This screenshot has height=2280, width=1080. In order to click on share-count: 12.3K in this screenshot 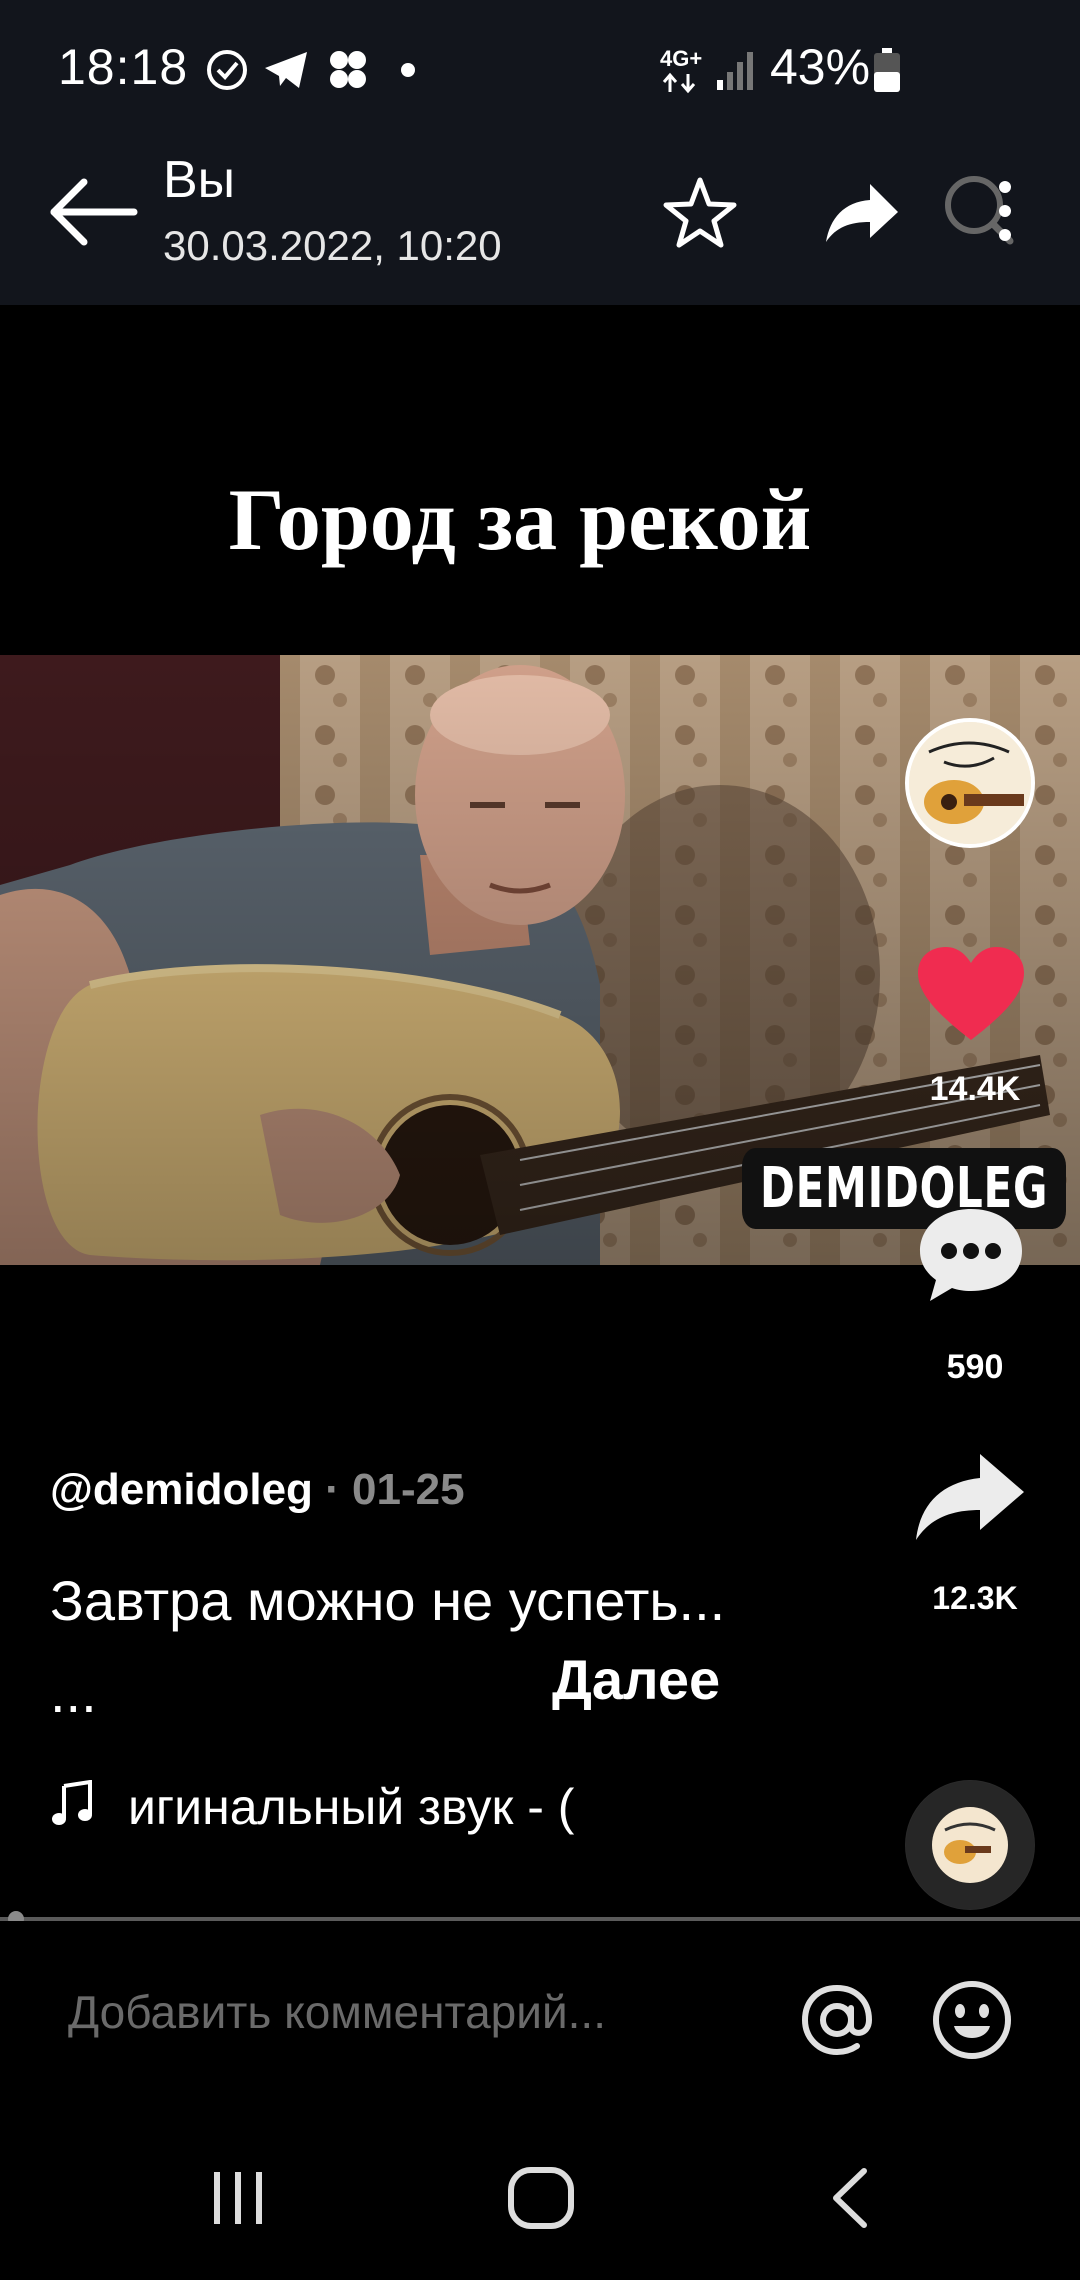, I will do `click(975, 1598)`.